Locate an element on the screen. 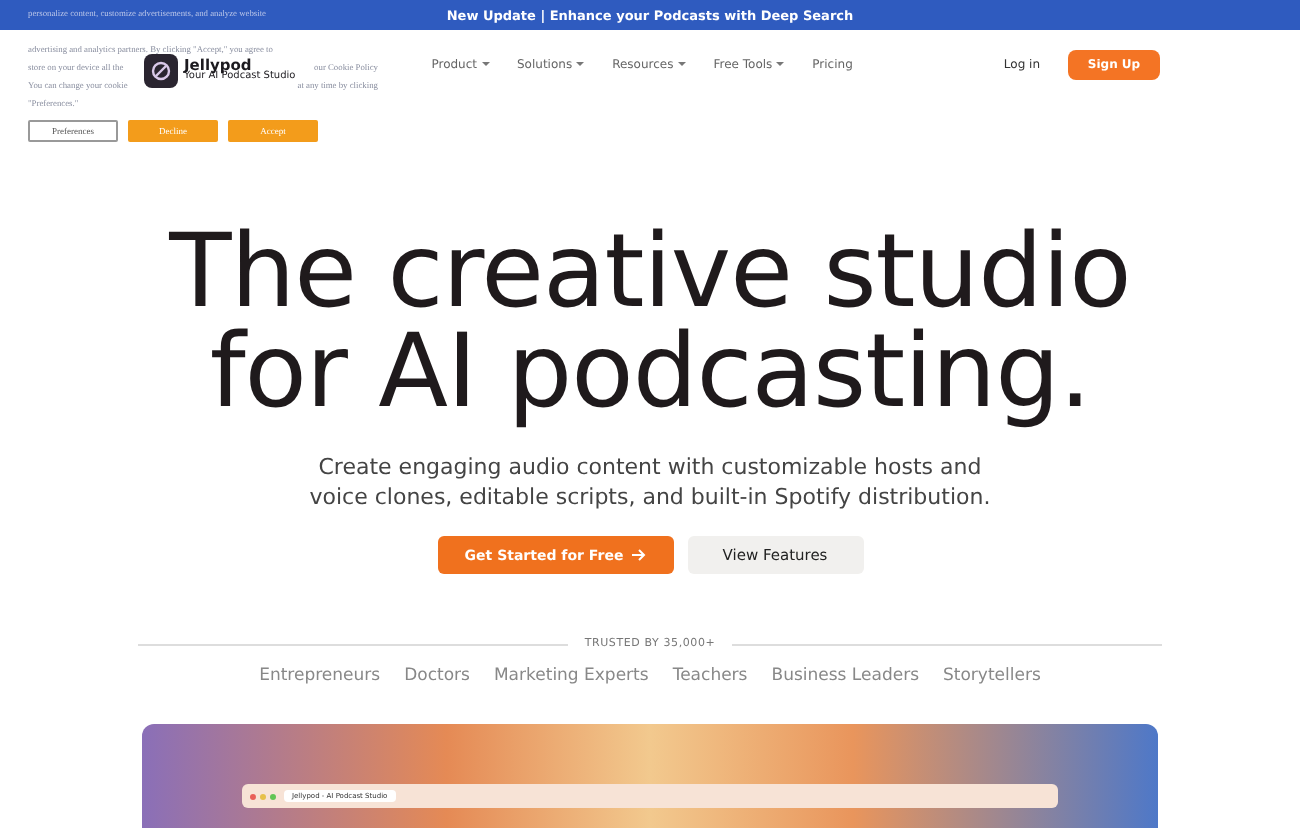 Image resolution: width=1300 pixels, height=828 pixels. audience-label: Entrepreneurs is located at coordinates (320, 676).